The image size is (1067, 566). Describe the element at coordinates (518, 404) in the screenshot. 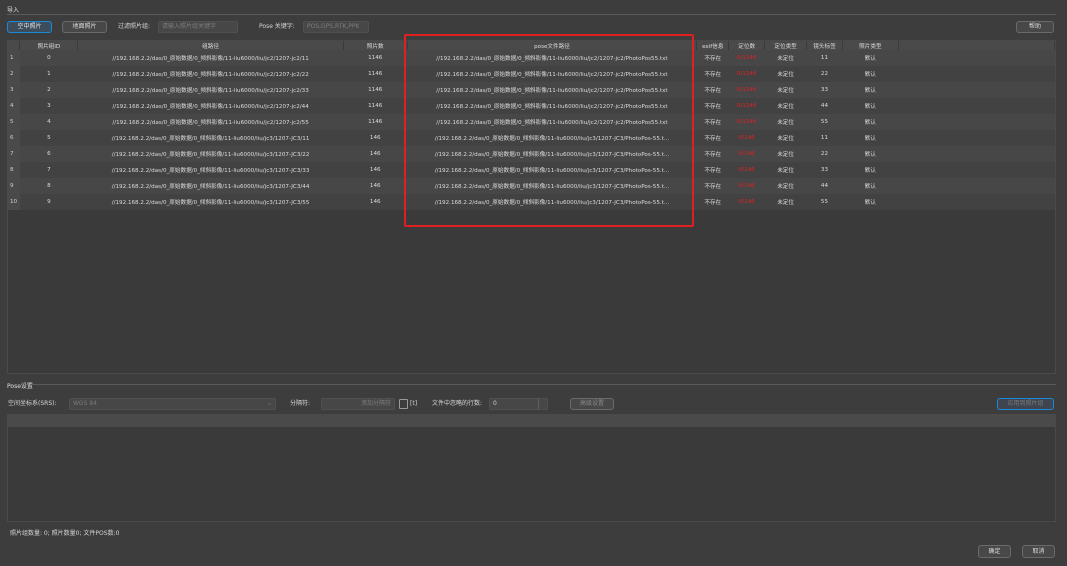

I see `ignore-rows-spinbox: 0` at that location.